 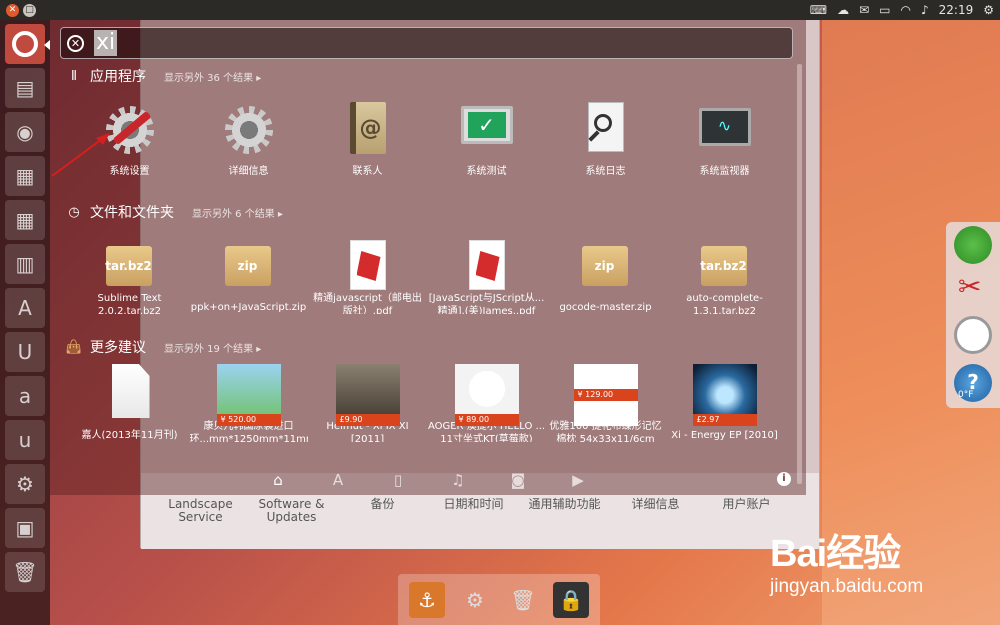 I want to click on result-file: zip ppk+on+JavaScript.zip, so click(x=248, y=274).